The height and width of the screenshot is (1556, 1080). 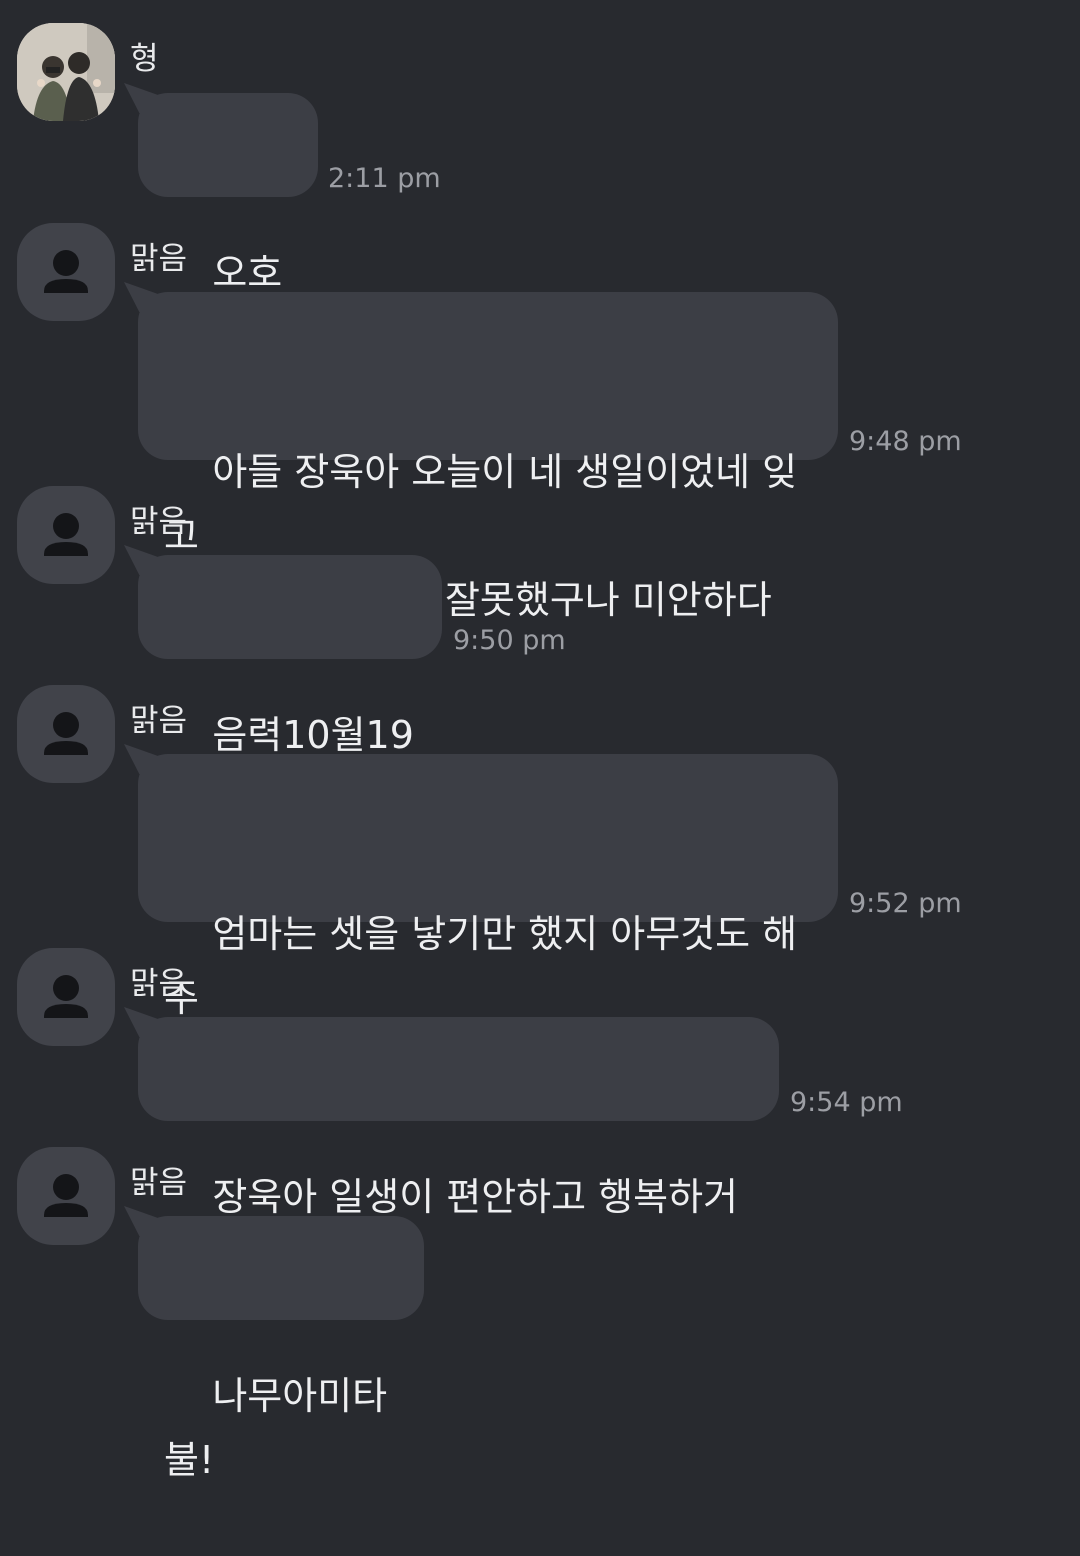 What do you see at coordinates (221, 221) in the screenshot?
I see `message-bubble: 오호~~` at bounding box center [221, 221].